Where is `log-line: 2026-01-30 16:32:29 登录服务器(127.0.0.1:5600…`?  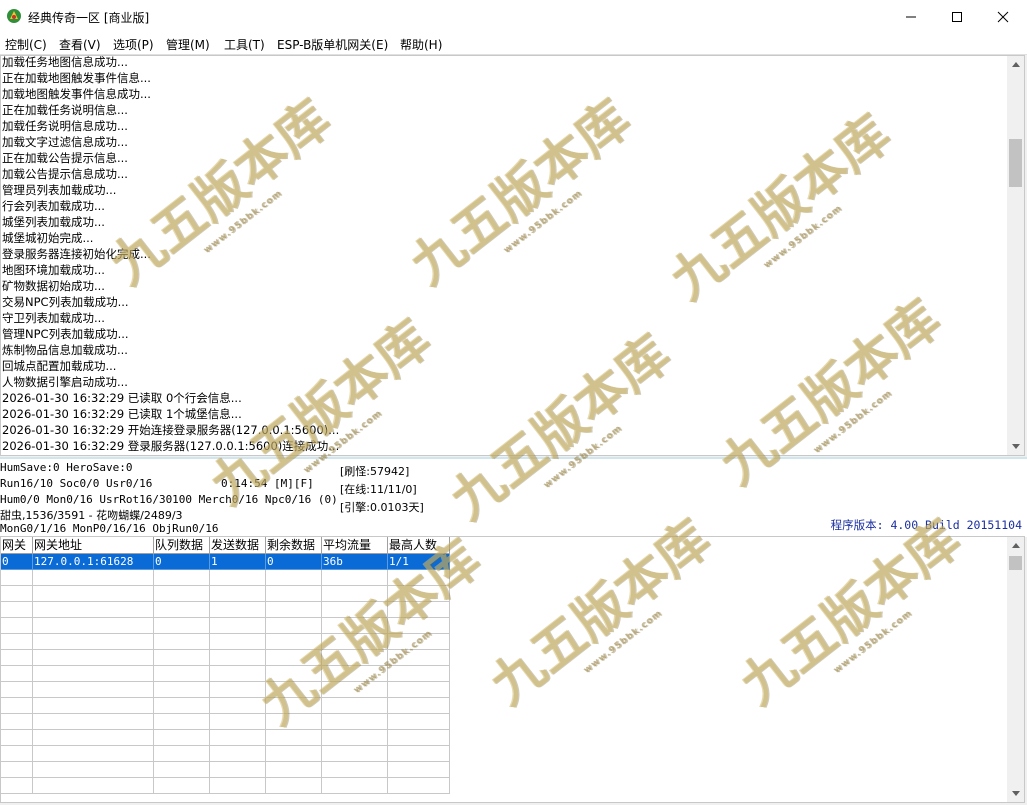
log-line: 2026-01-30 16:32:29 登录服务器(127.0.0.1:5600… is located at coordinates (171, 446).